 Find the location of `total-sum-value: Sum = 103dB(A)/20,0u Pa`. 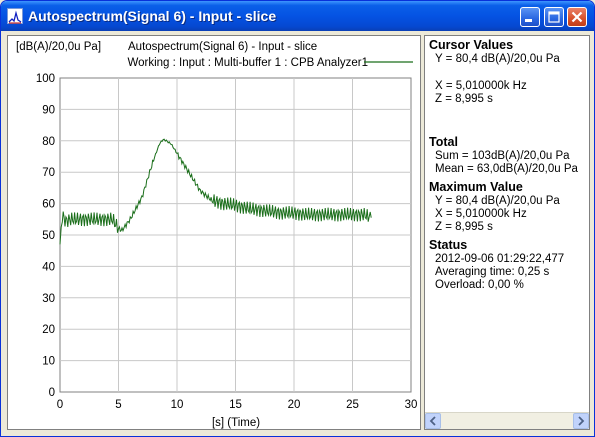

total-sum-value: Sum = 103dB(A)/20,0u Pa is located at coordinates (502, 156).